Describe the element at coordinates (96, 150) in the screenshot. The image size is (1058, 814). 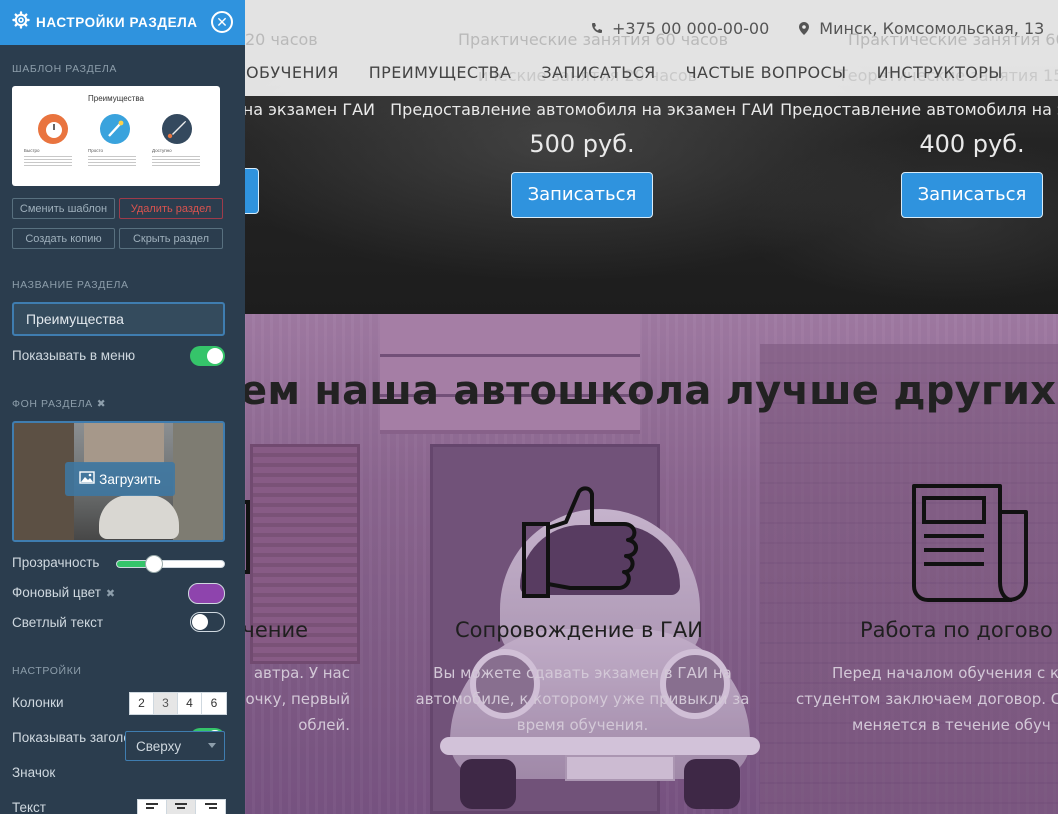
I see `preview-item-label: Просто` at that location.